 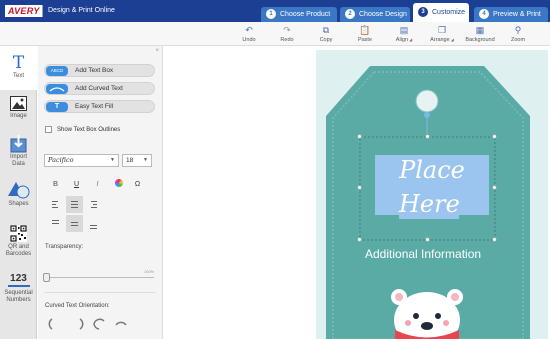 I want to click on resize-handle-tc, so click(x=427, y=136).